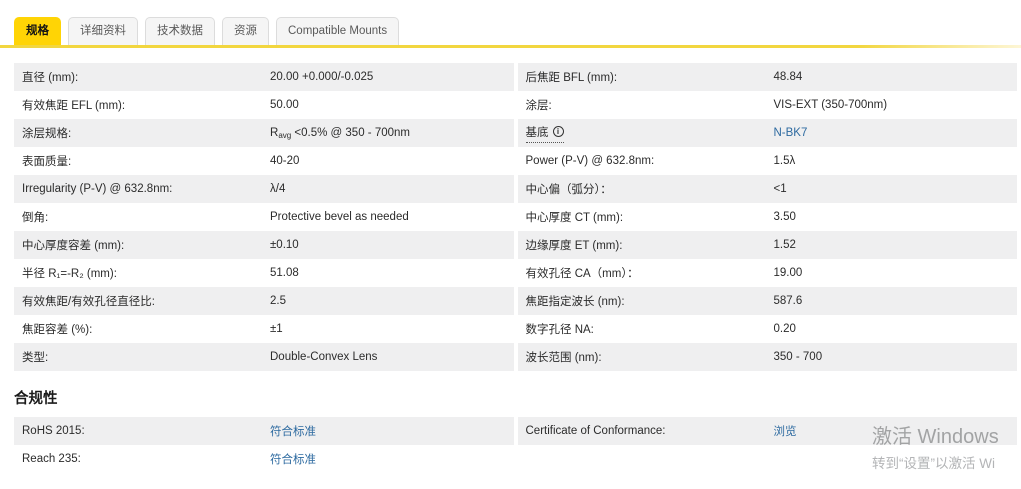 This screenshot has height=489, width=1021. What do you see at coordinates (245, 31) in the screenshot?
I see `tab-resources: 资源` at bounding box center [245, 31].